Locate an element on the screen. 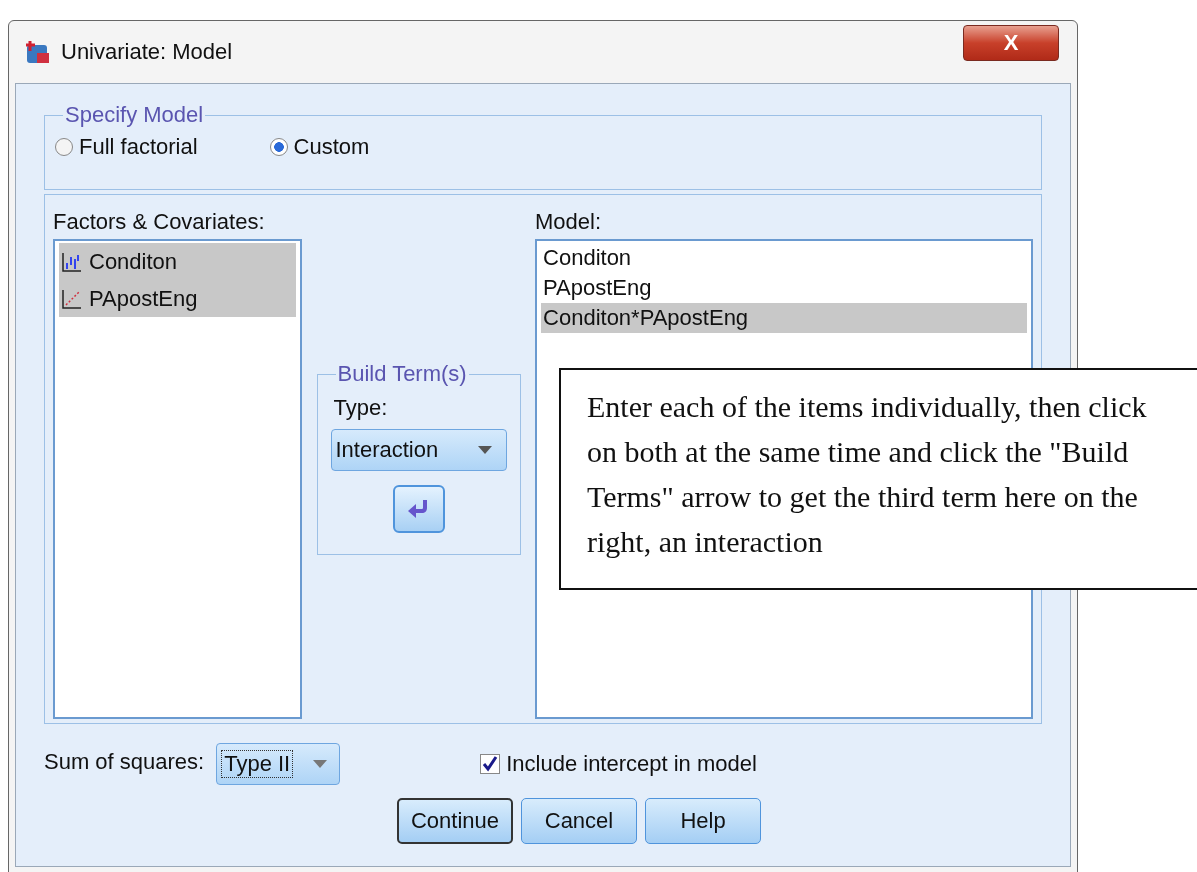 This screenshot has height=872, width=1197. callout-tooltip: Enter each of the items individually, then click on both at the same time and click the "Build Terms" arrow to get the third term here on the right, an interaction is located at coordinates (878, 479).